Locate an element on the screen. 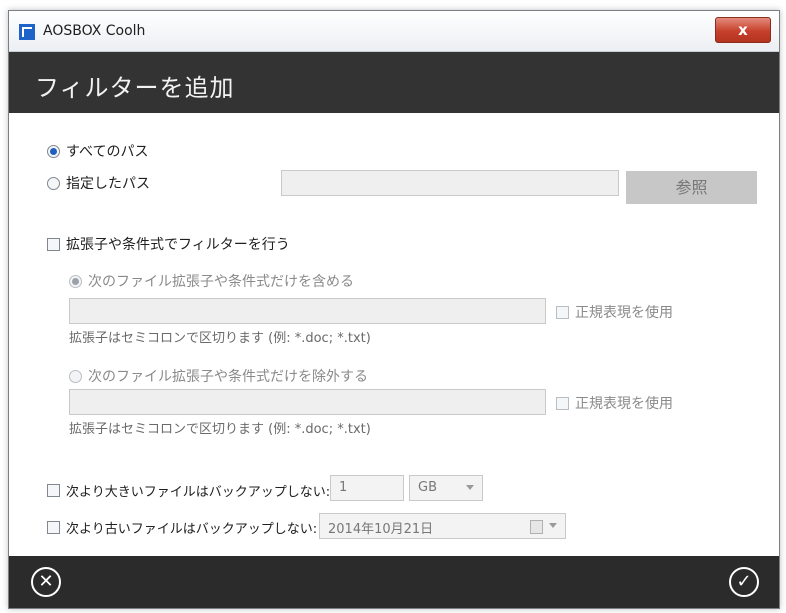 This screenshot has height=613, width=786. exclude-regex-option: 正規表現を使用 is located at coordinates (614, 403).